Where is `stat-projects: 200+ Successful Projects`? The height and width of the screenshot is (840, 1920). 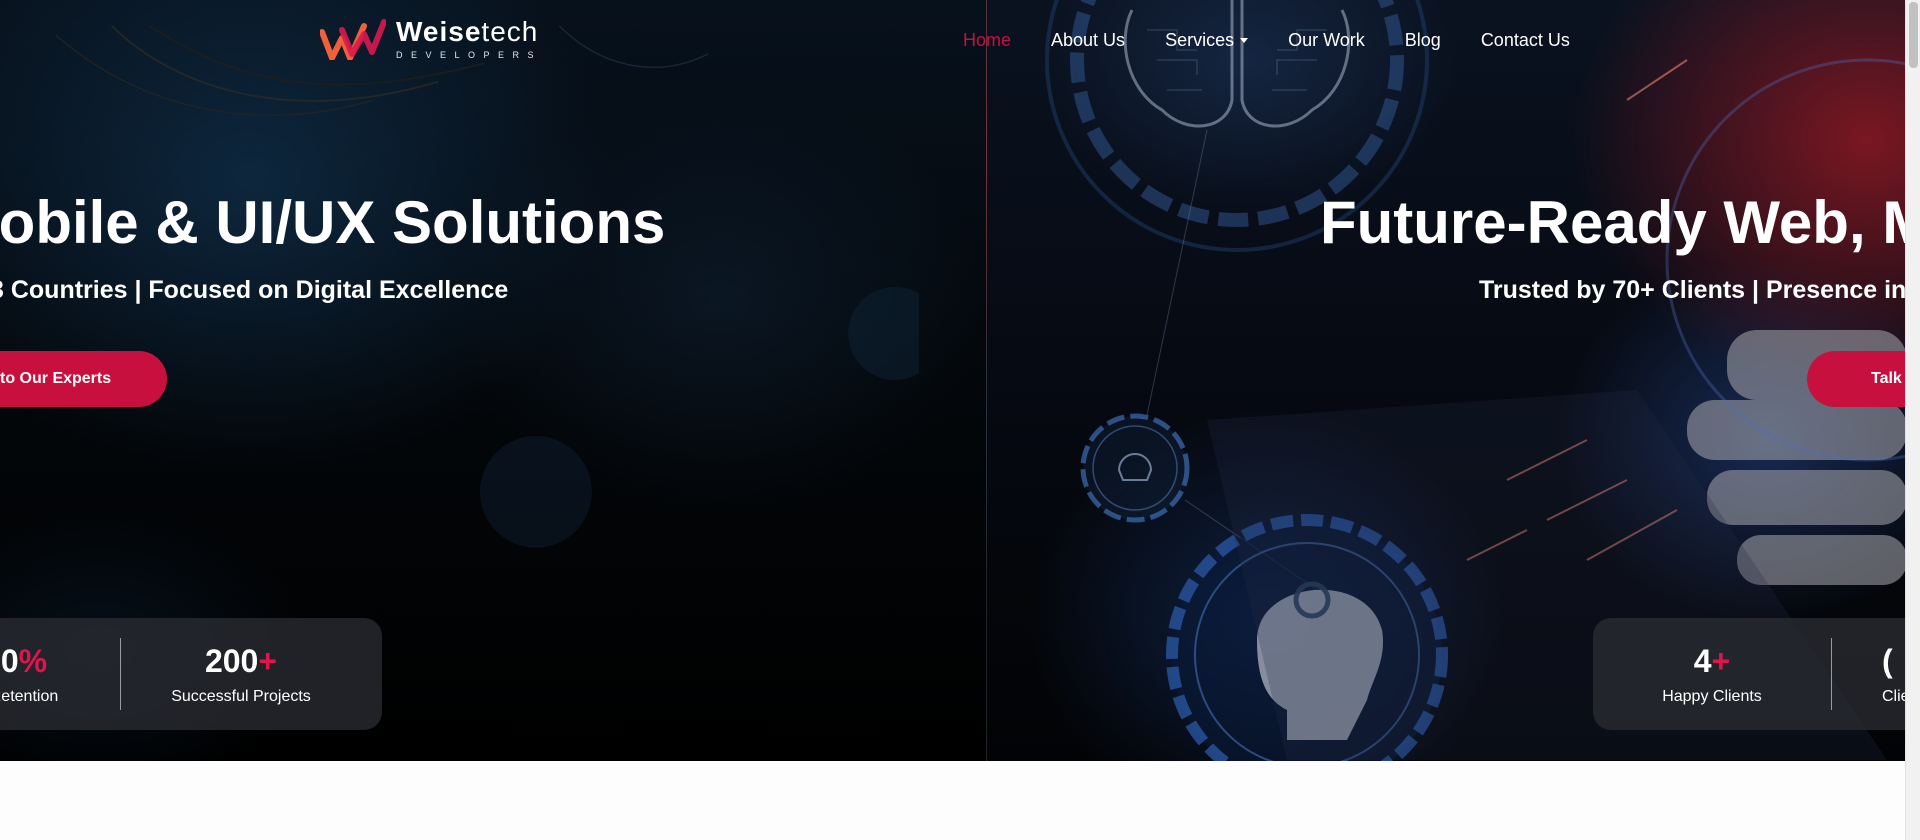
stat-projects: 200+ Successful Projects is located at coordinates (241, 674).